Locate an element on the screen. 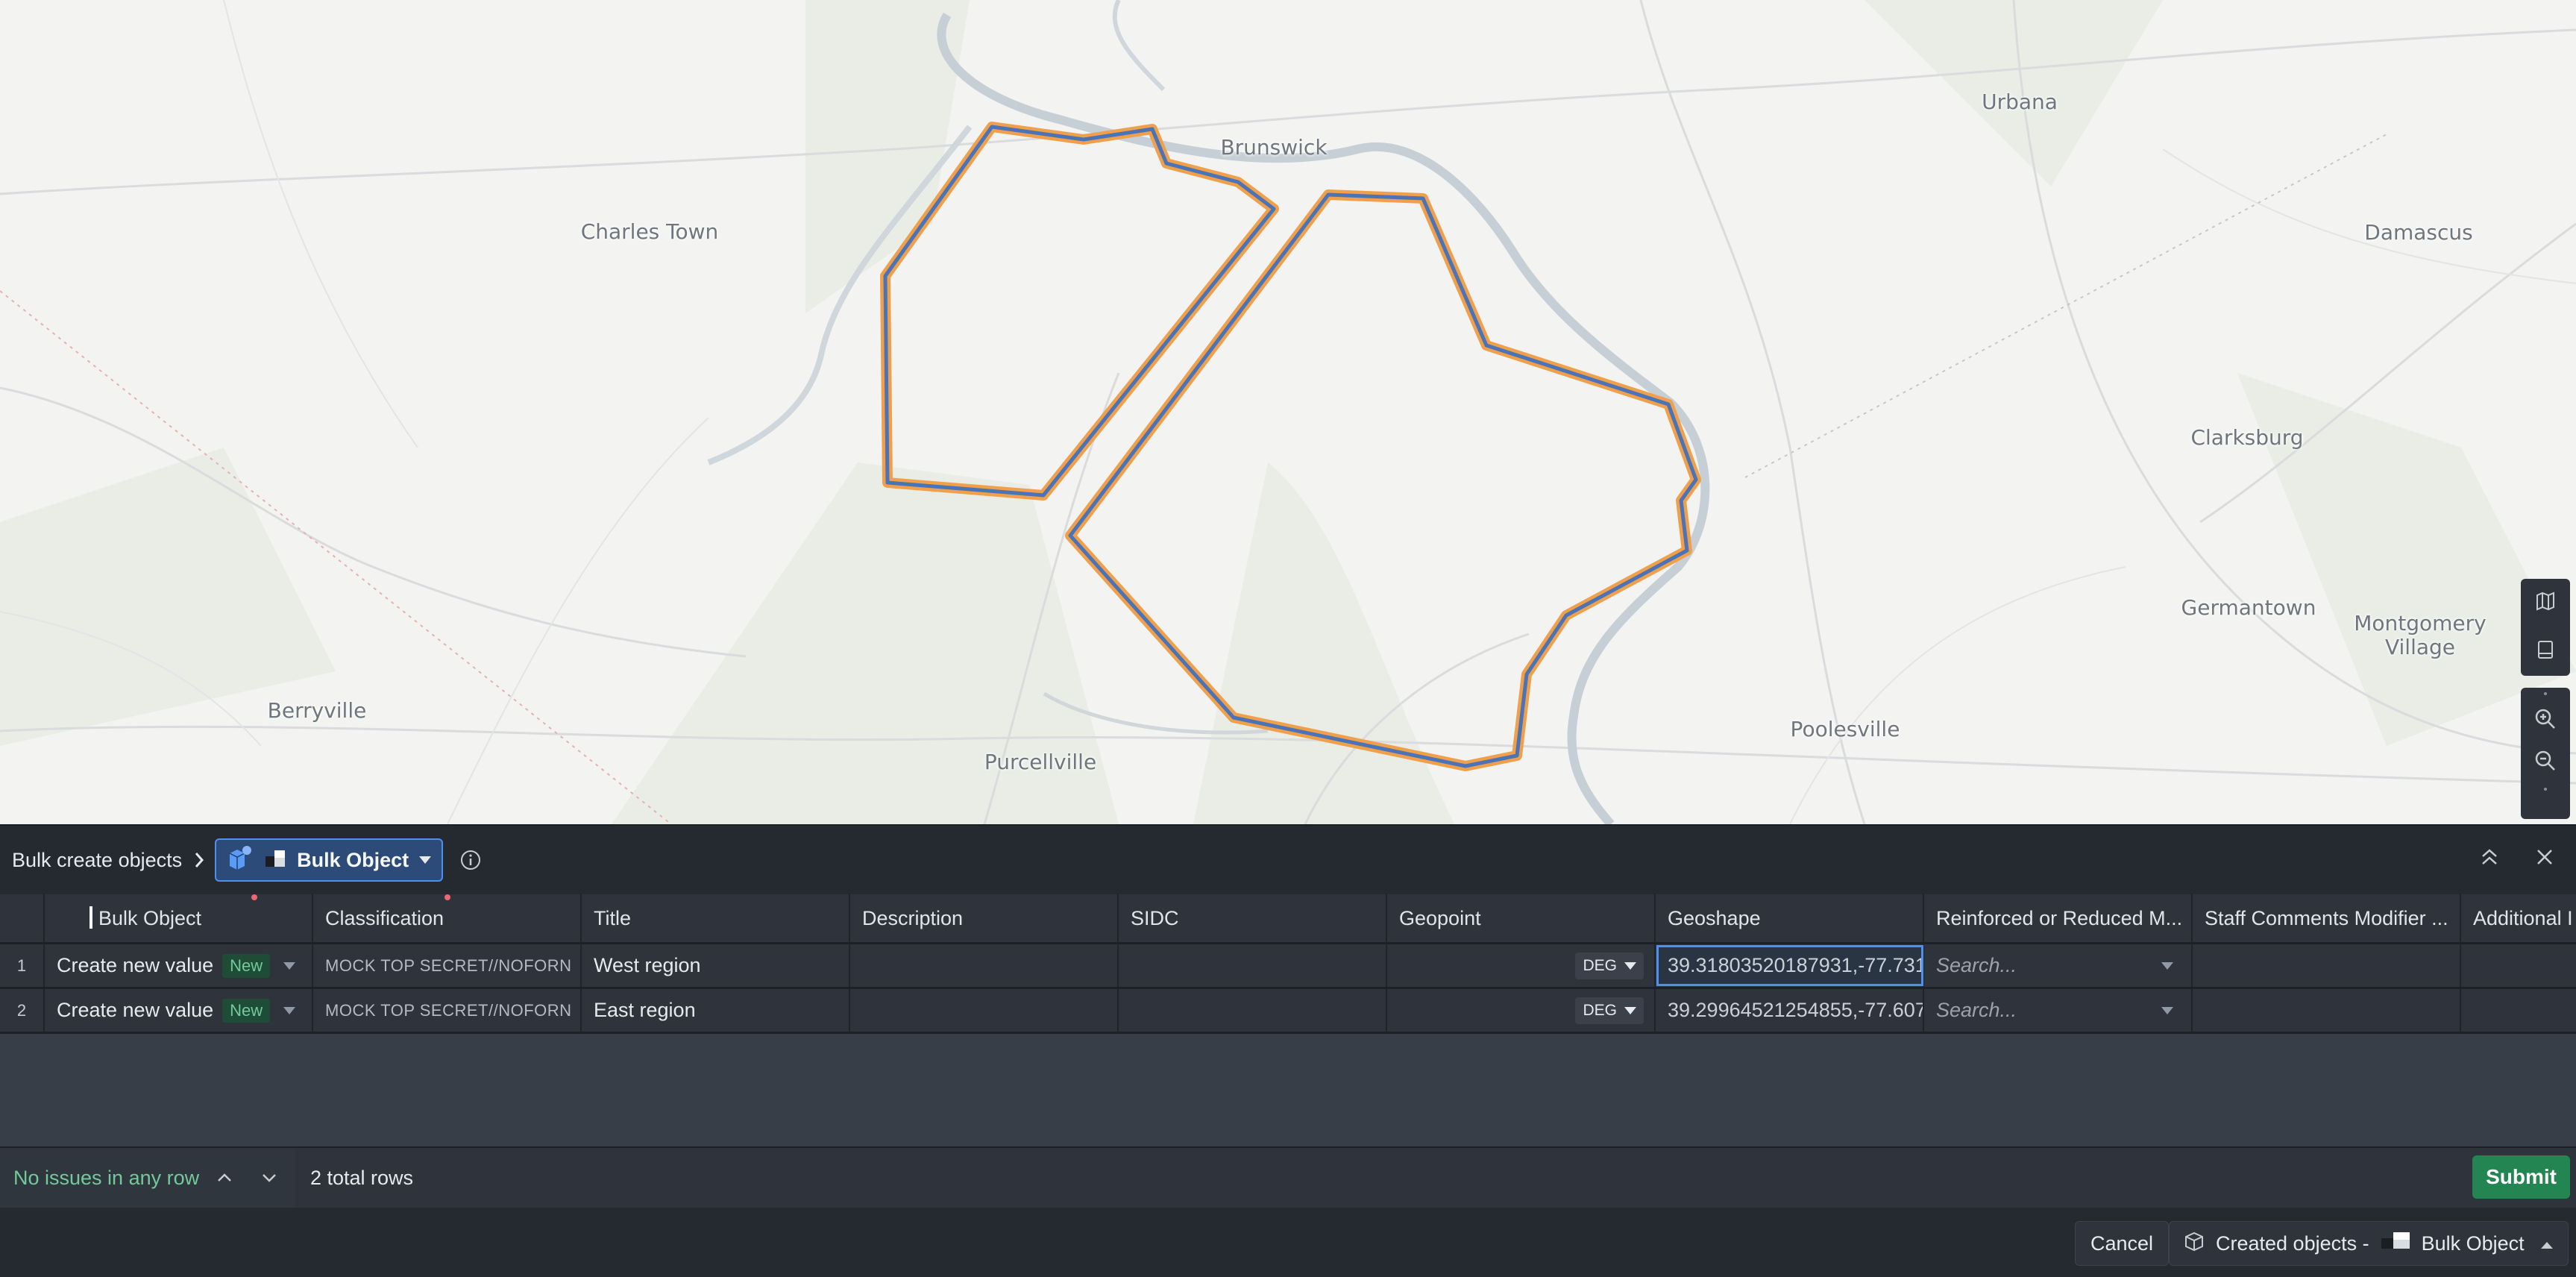  created-objects-button: Created objects - Bulk Object is located at coordinates (2369, 1243).